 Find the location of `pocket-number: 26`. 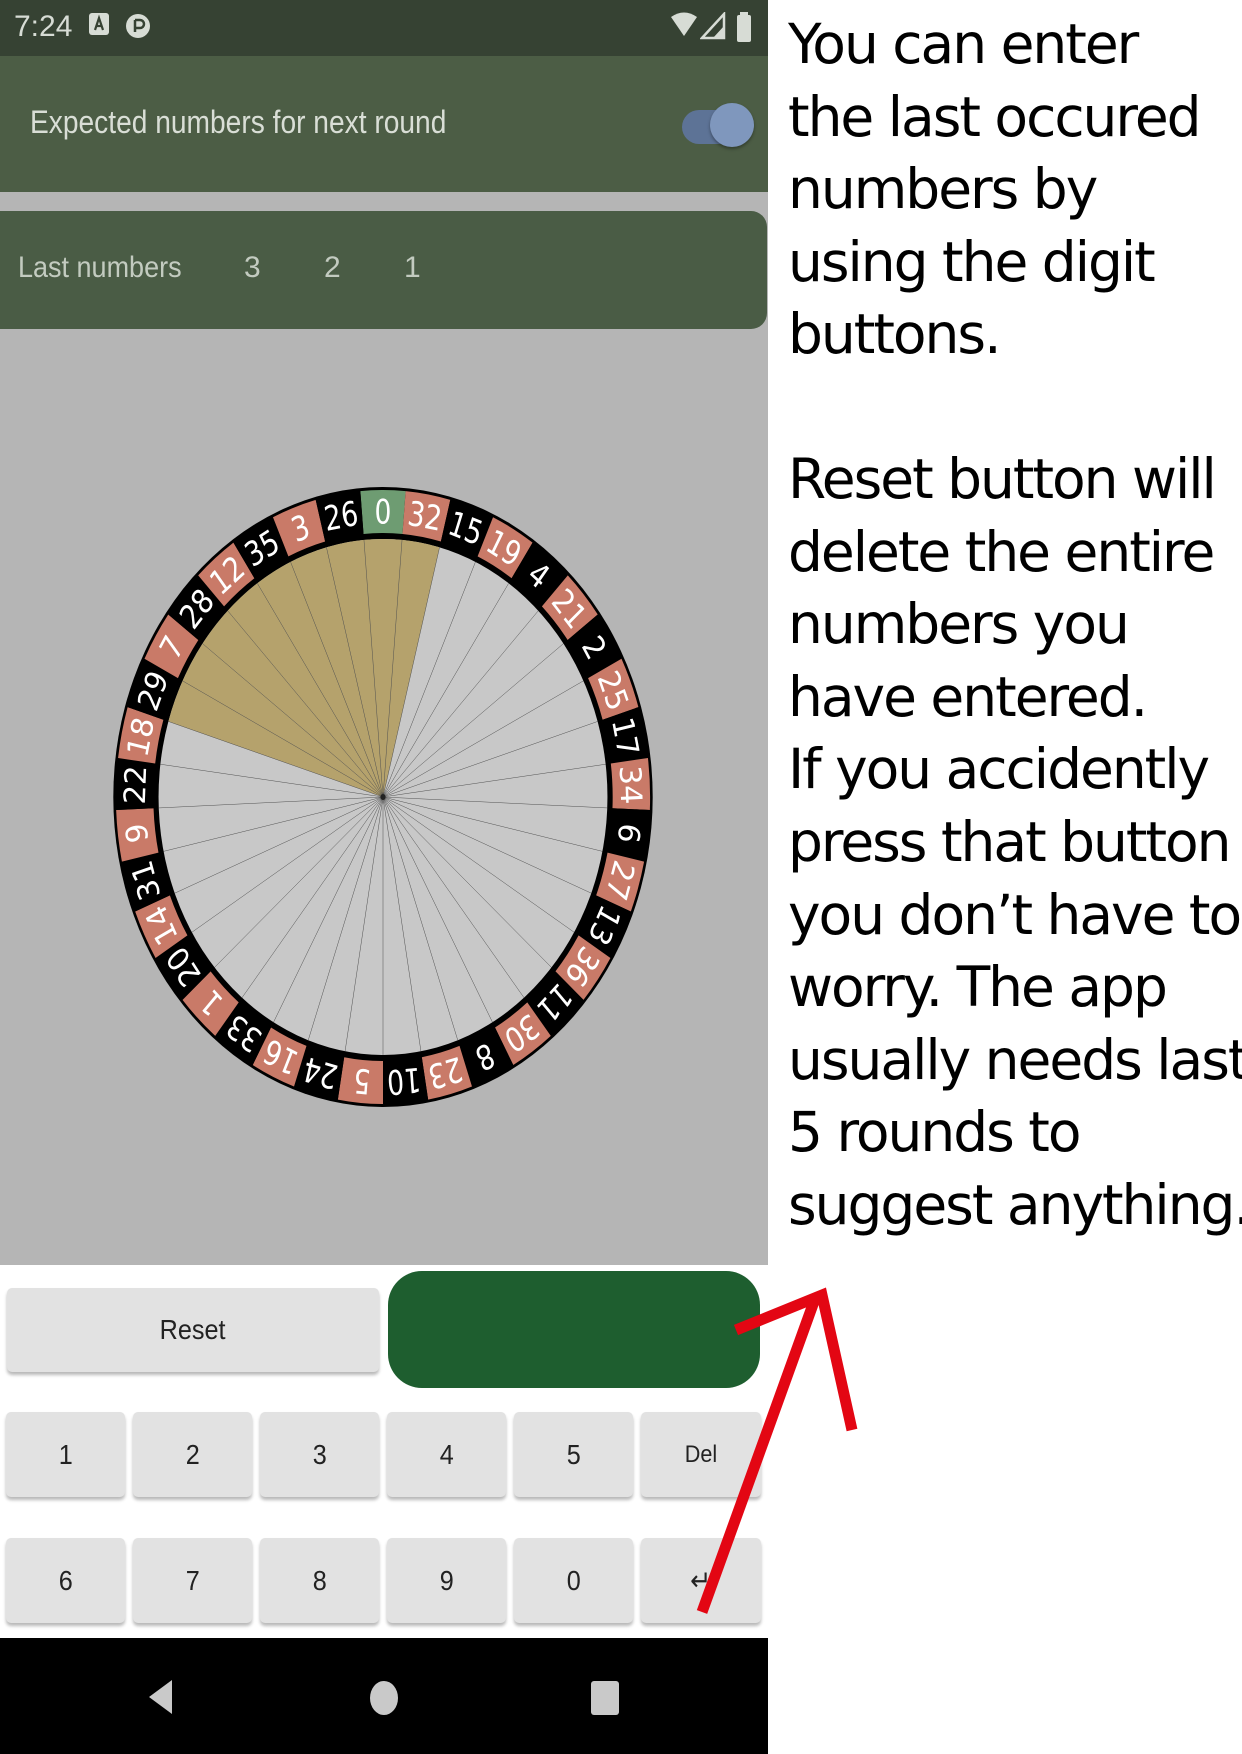

pocket-number: 26 is located at coordinates (340, 516).